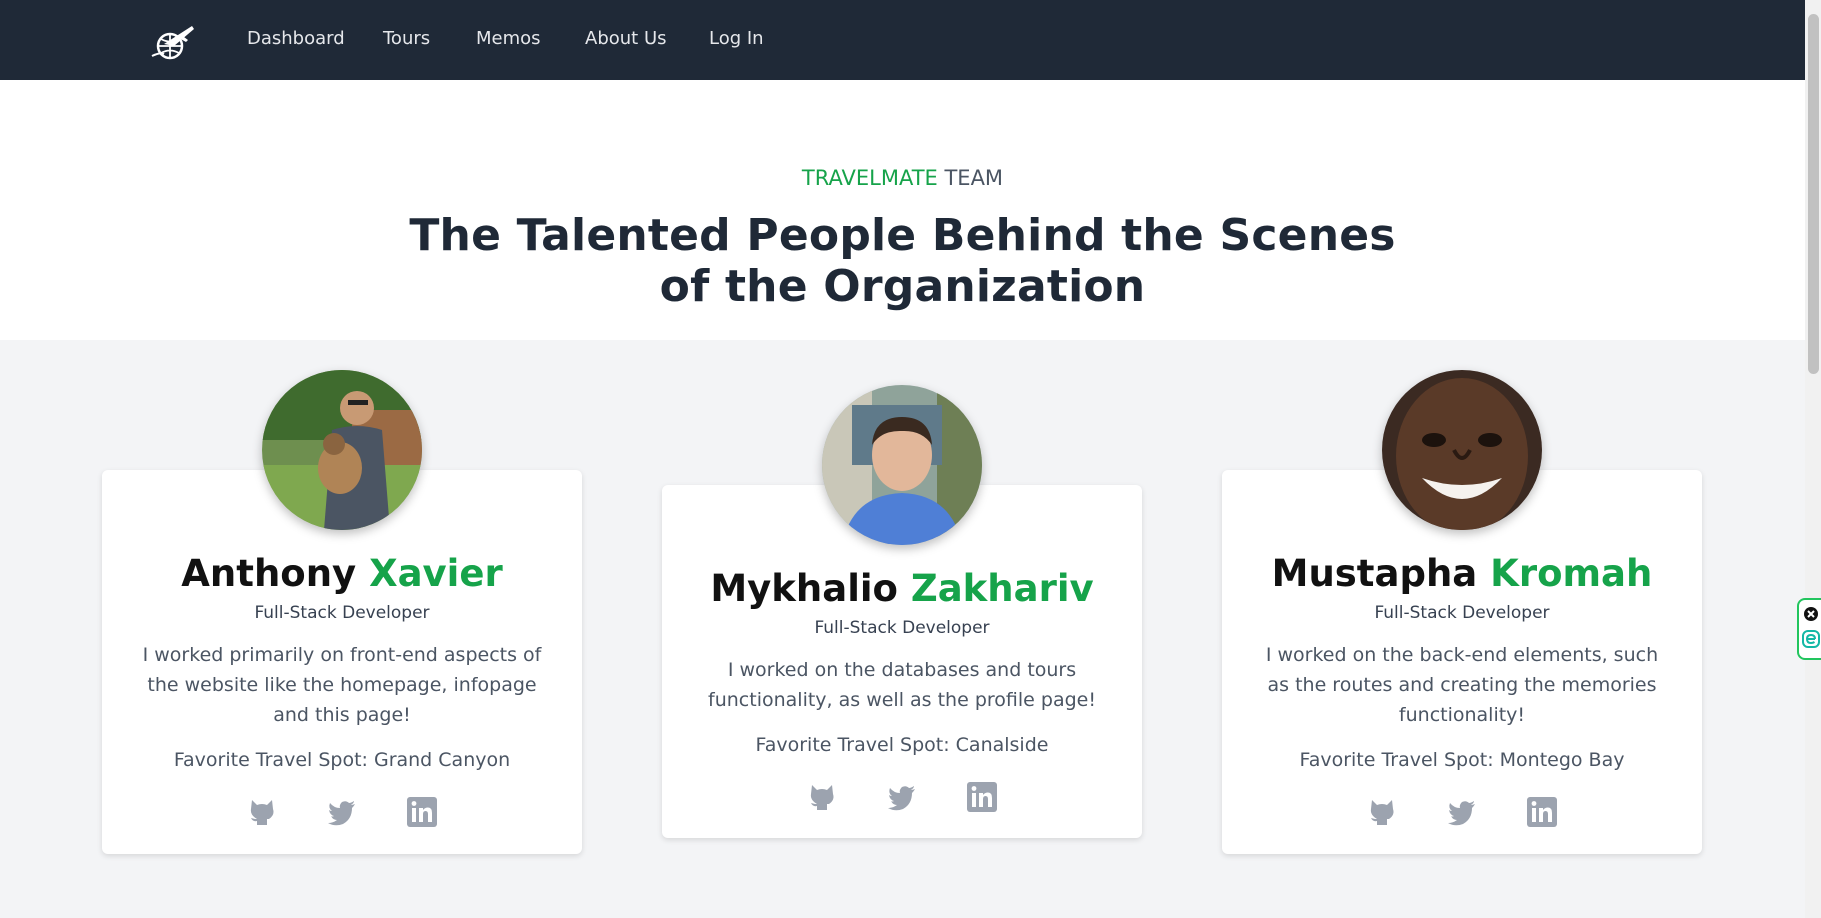  Describe the element at coordinates (902, 745) in the screenshot. I see `member-favorite-spot: Favorite Travel Spot: Canalside` at that location.